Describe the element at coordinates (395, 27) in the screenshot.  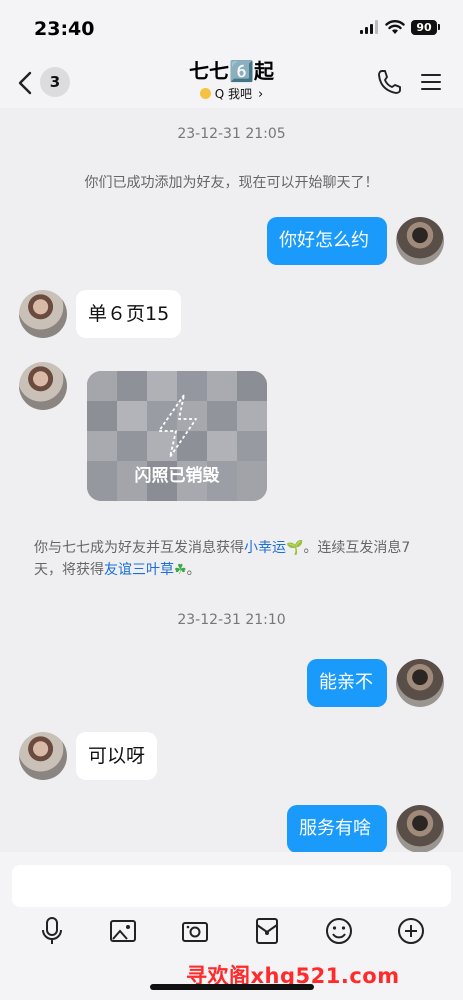
I see `wifi-icon` at that location.